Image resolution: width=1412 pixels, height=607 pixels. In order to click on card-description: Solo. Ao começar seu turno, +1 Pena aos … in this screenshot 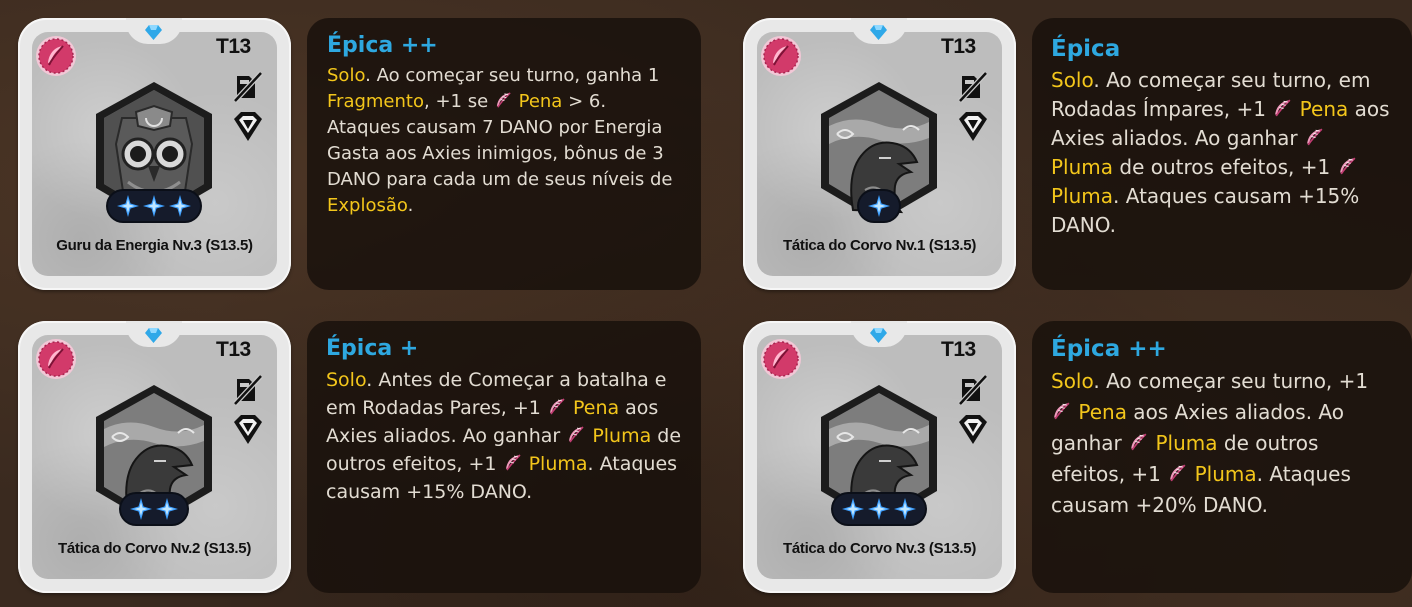, I will do `click(1210, 443)`.